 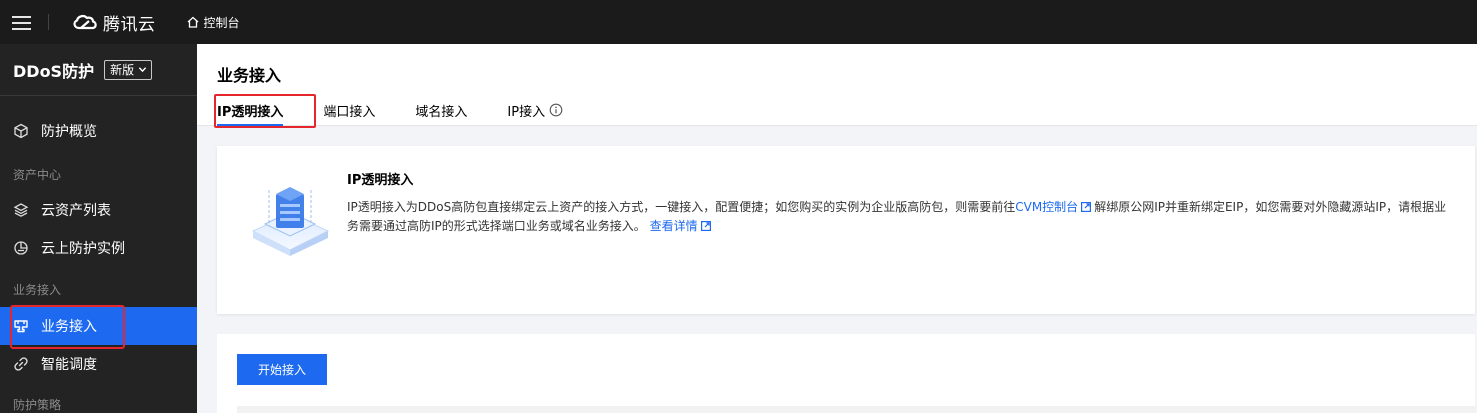 I want to click on sidebar-item-label: 云上防护实例, so click(x=83, y=249).